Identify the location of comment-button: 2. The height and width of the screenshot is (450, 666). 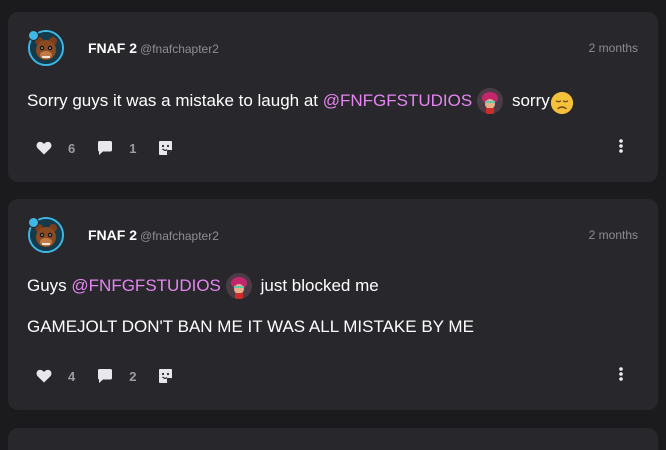
(116, 376).